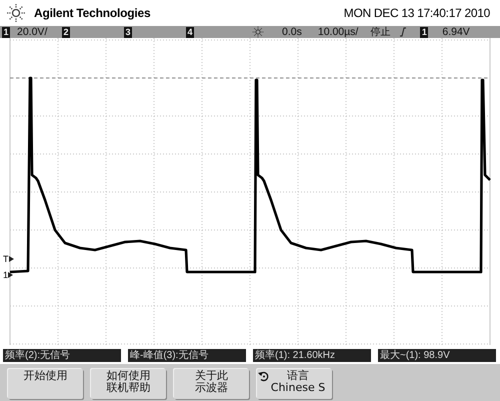 The image size is (500, 401). What do you see at coordinates (338, 32) in the screenshot?
I see `timebase-value: 10.00µs/` at bounding box center [338, 32].